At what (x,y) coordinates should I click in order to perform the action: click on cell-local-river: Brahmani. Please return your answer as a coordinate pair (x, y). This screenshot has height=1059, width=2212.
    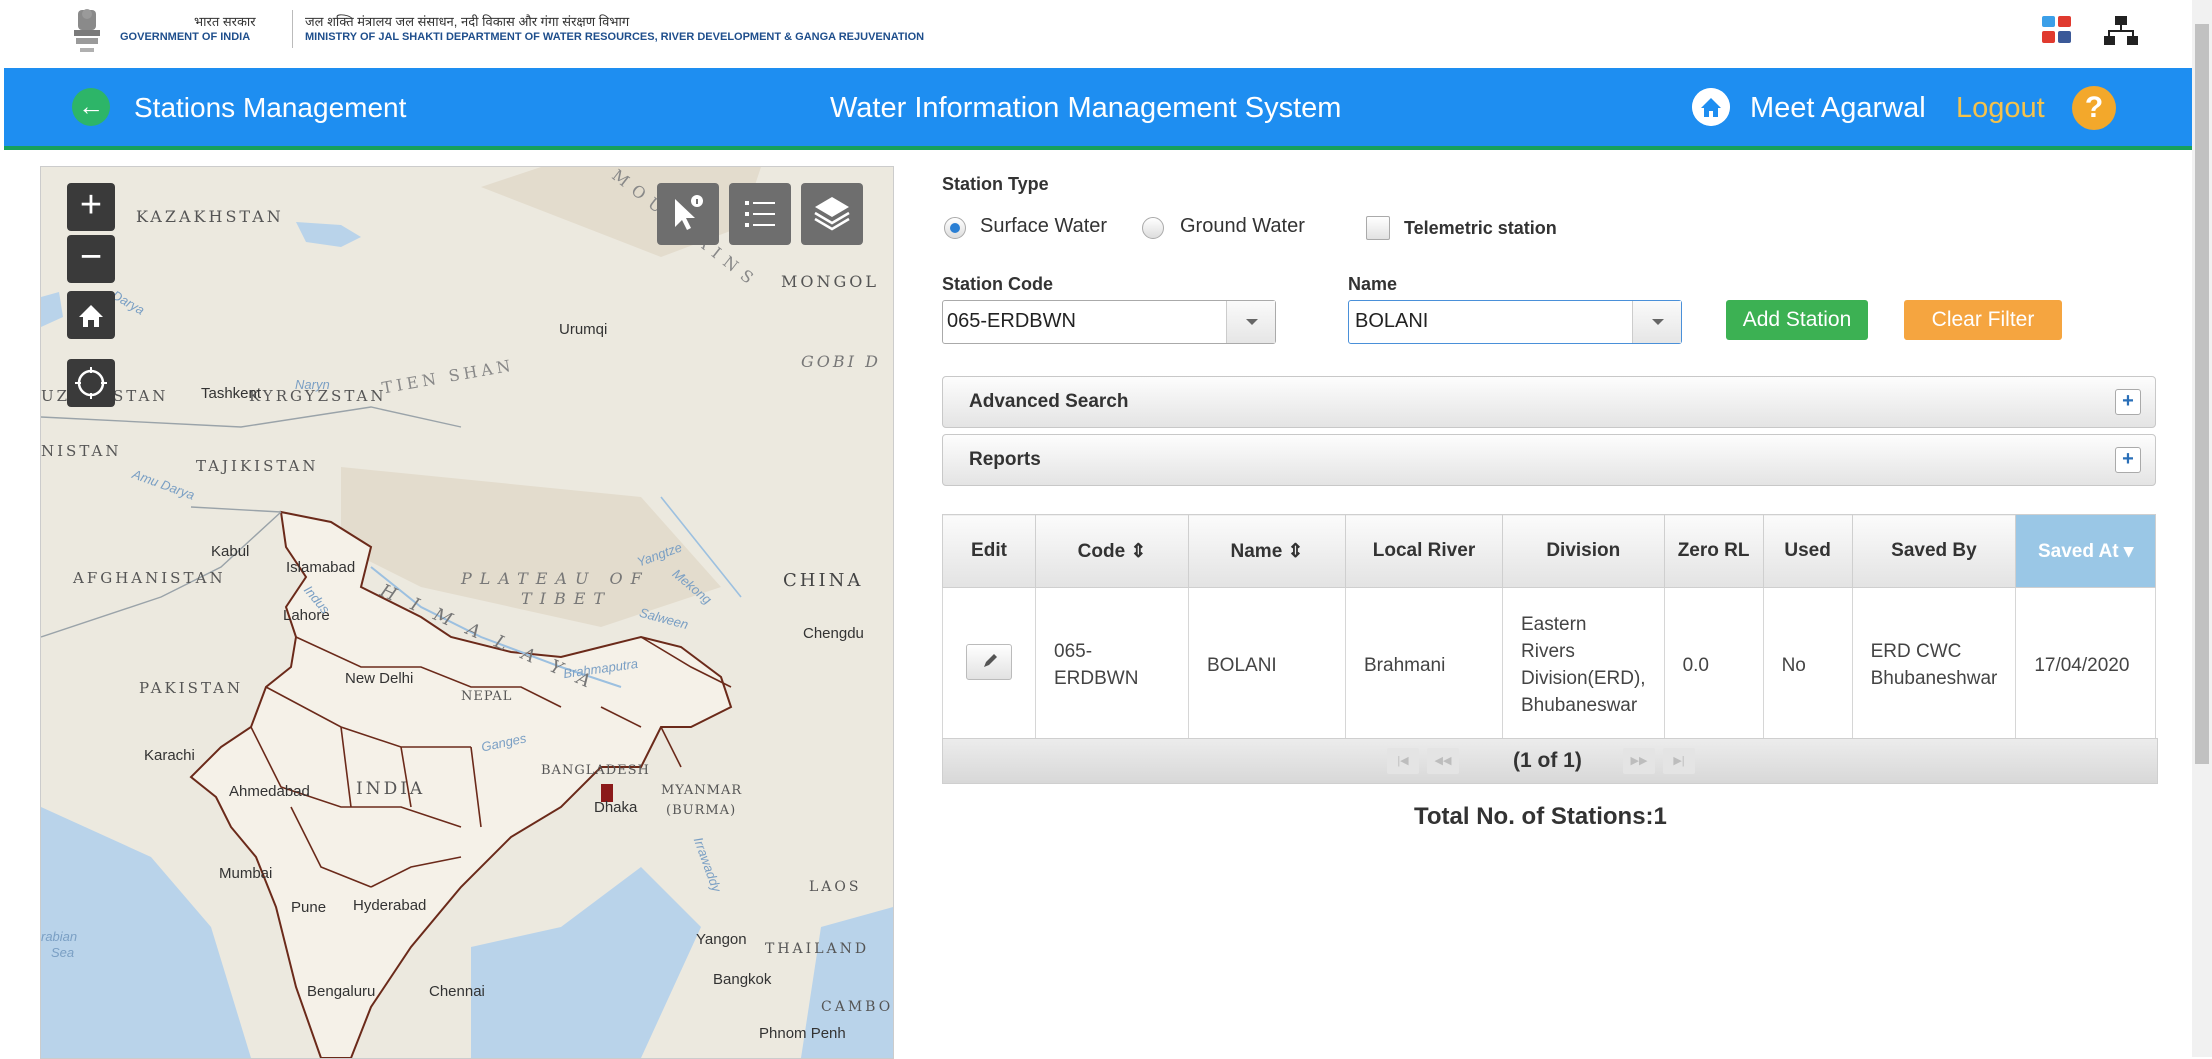
    Looking at the image, I should click on (1424, 665).